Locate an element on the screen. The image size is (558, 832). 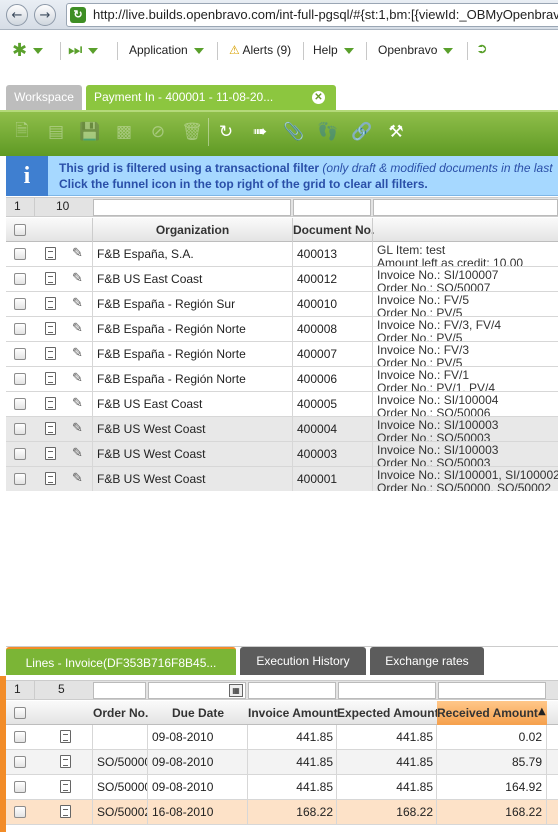
new-document-icon: 🗎 is located at coordinates (22, 132).